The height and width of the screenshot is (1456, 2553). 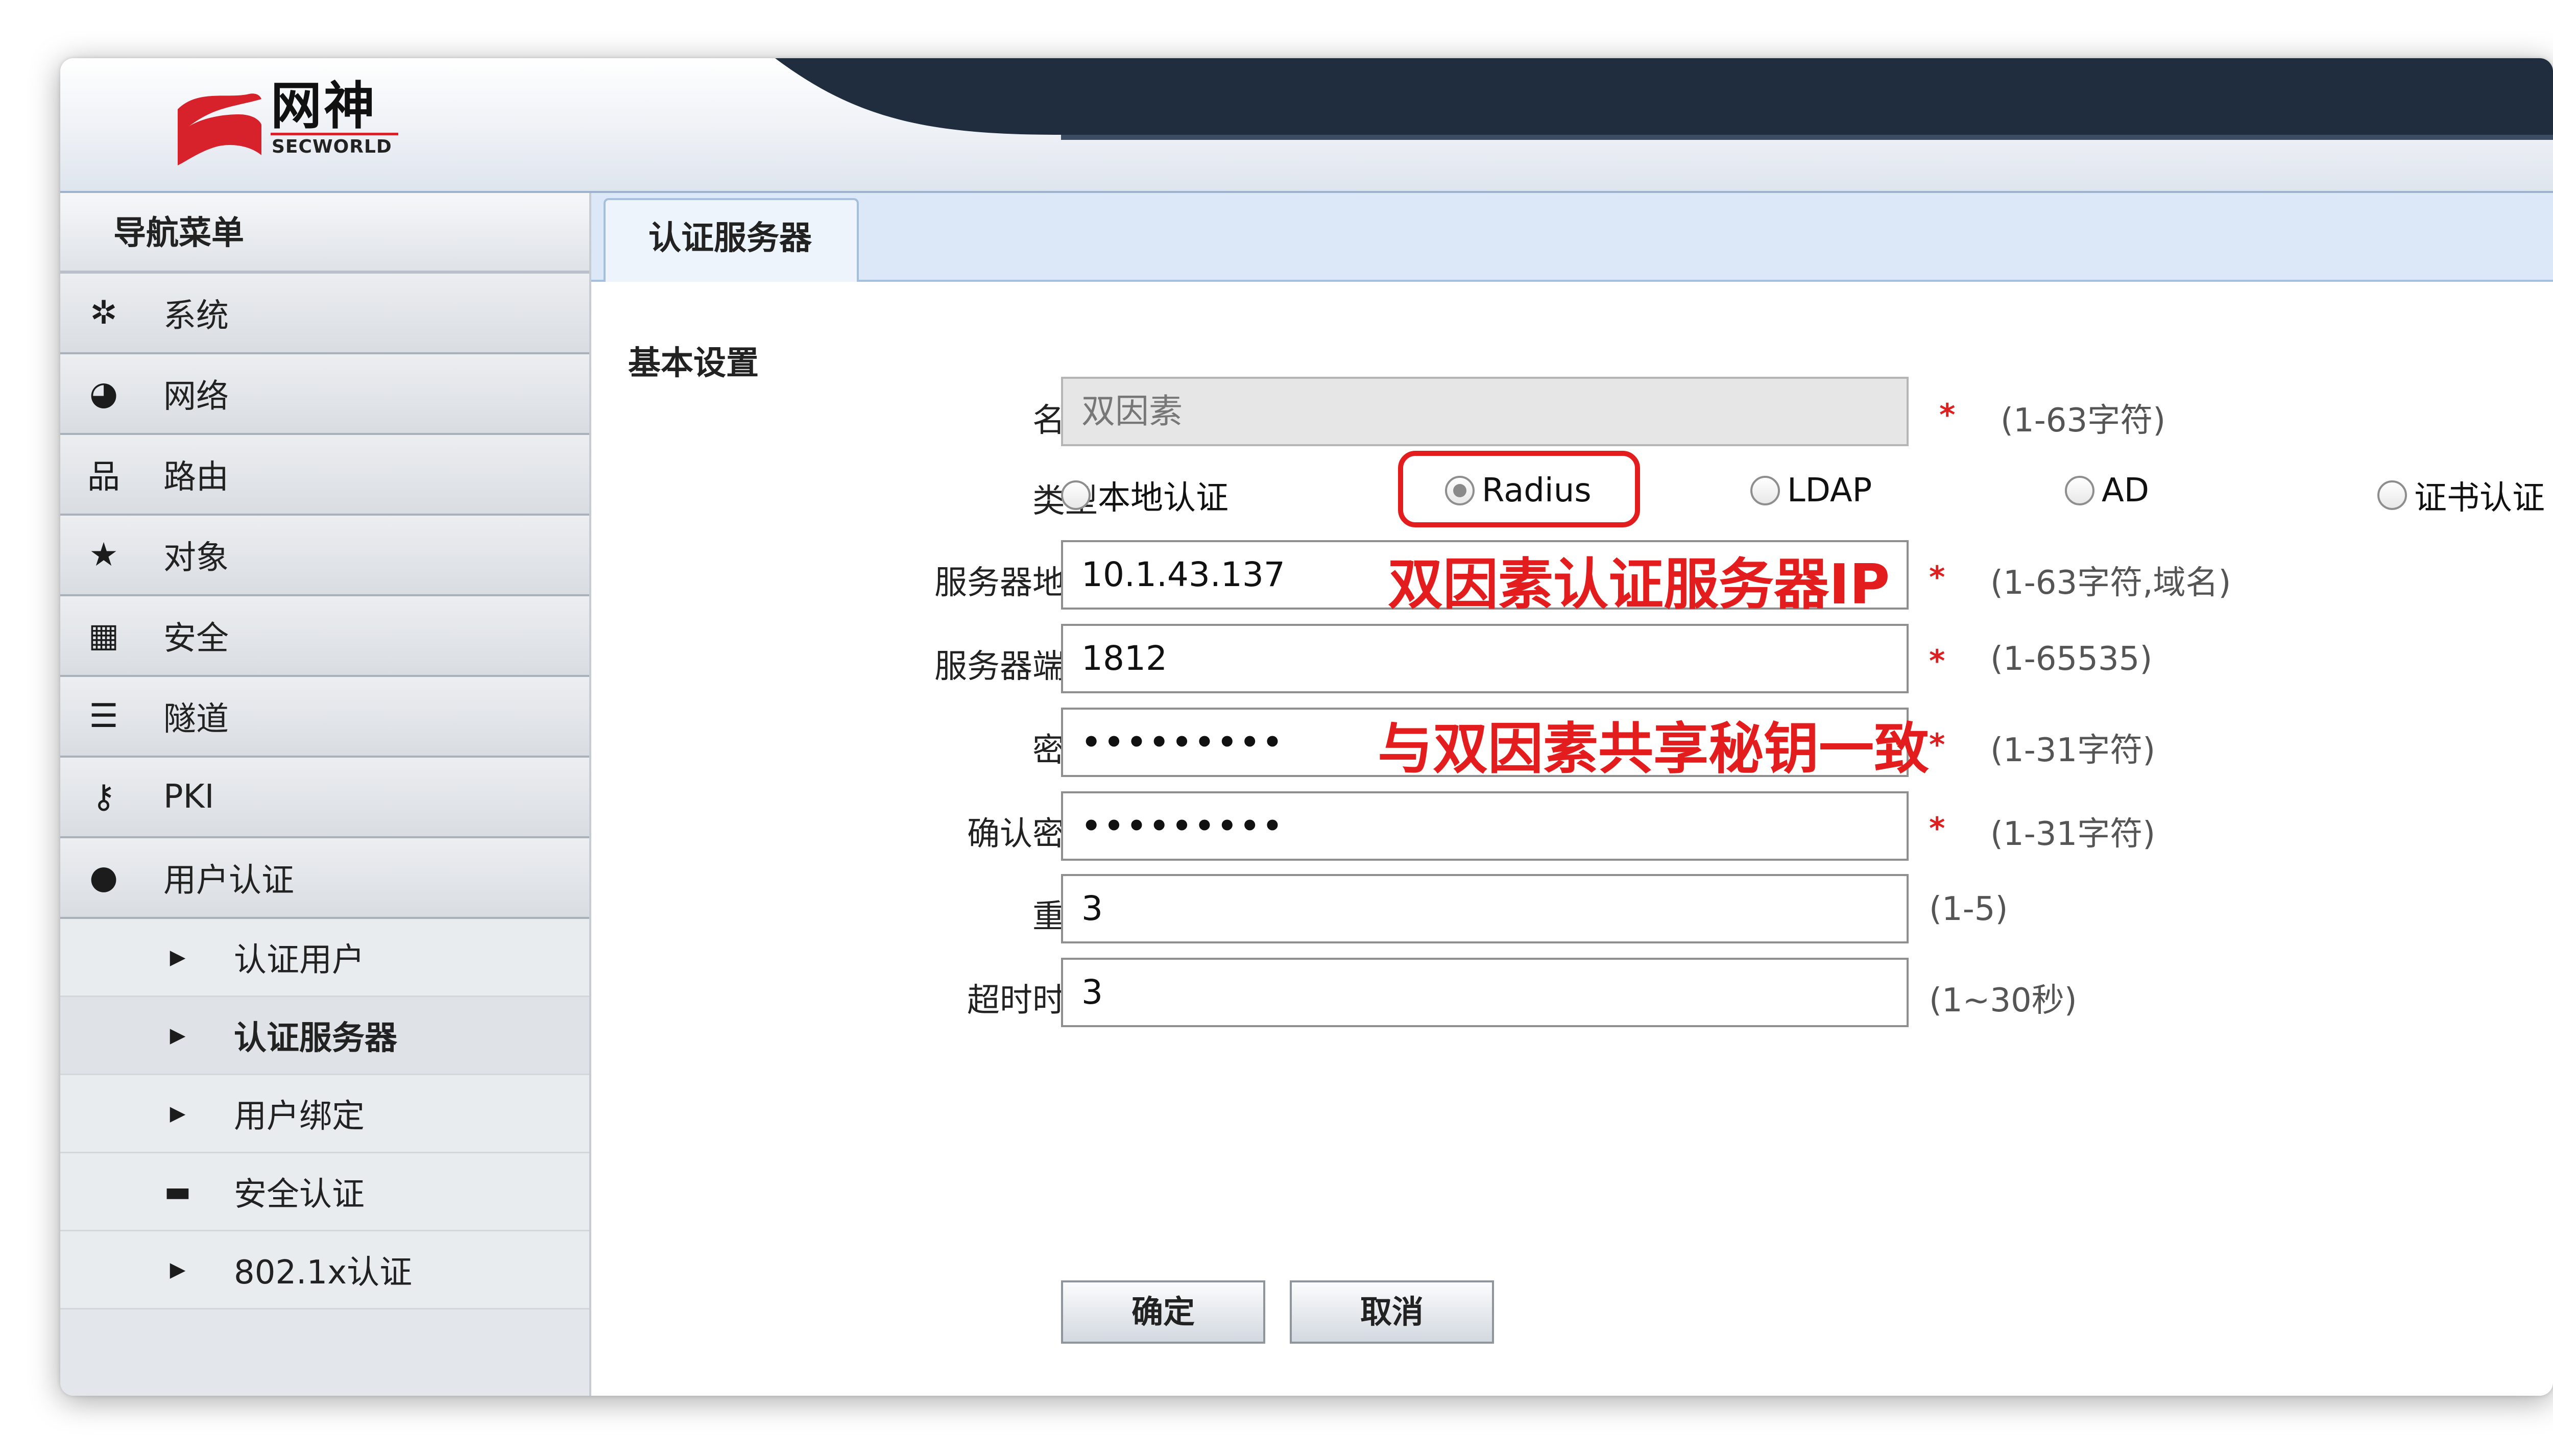 What do you see at coordinates (324, 878) in the screenshot?
I see `sidebar-item-user-auth: ● 用户认证` at bounding box center [324, 878].